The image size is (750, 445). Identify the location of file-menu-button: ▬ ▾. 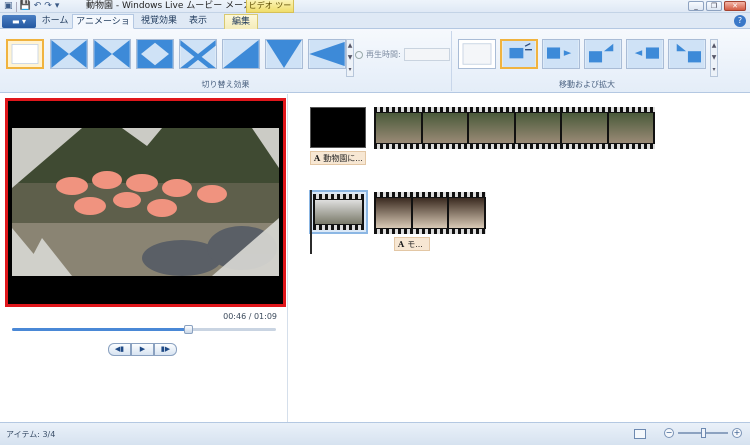
(19, 21).